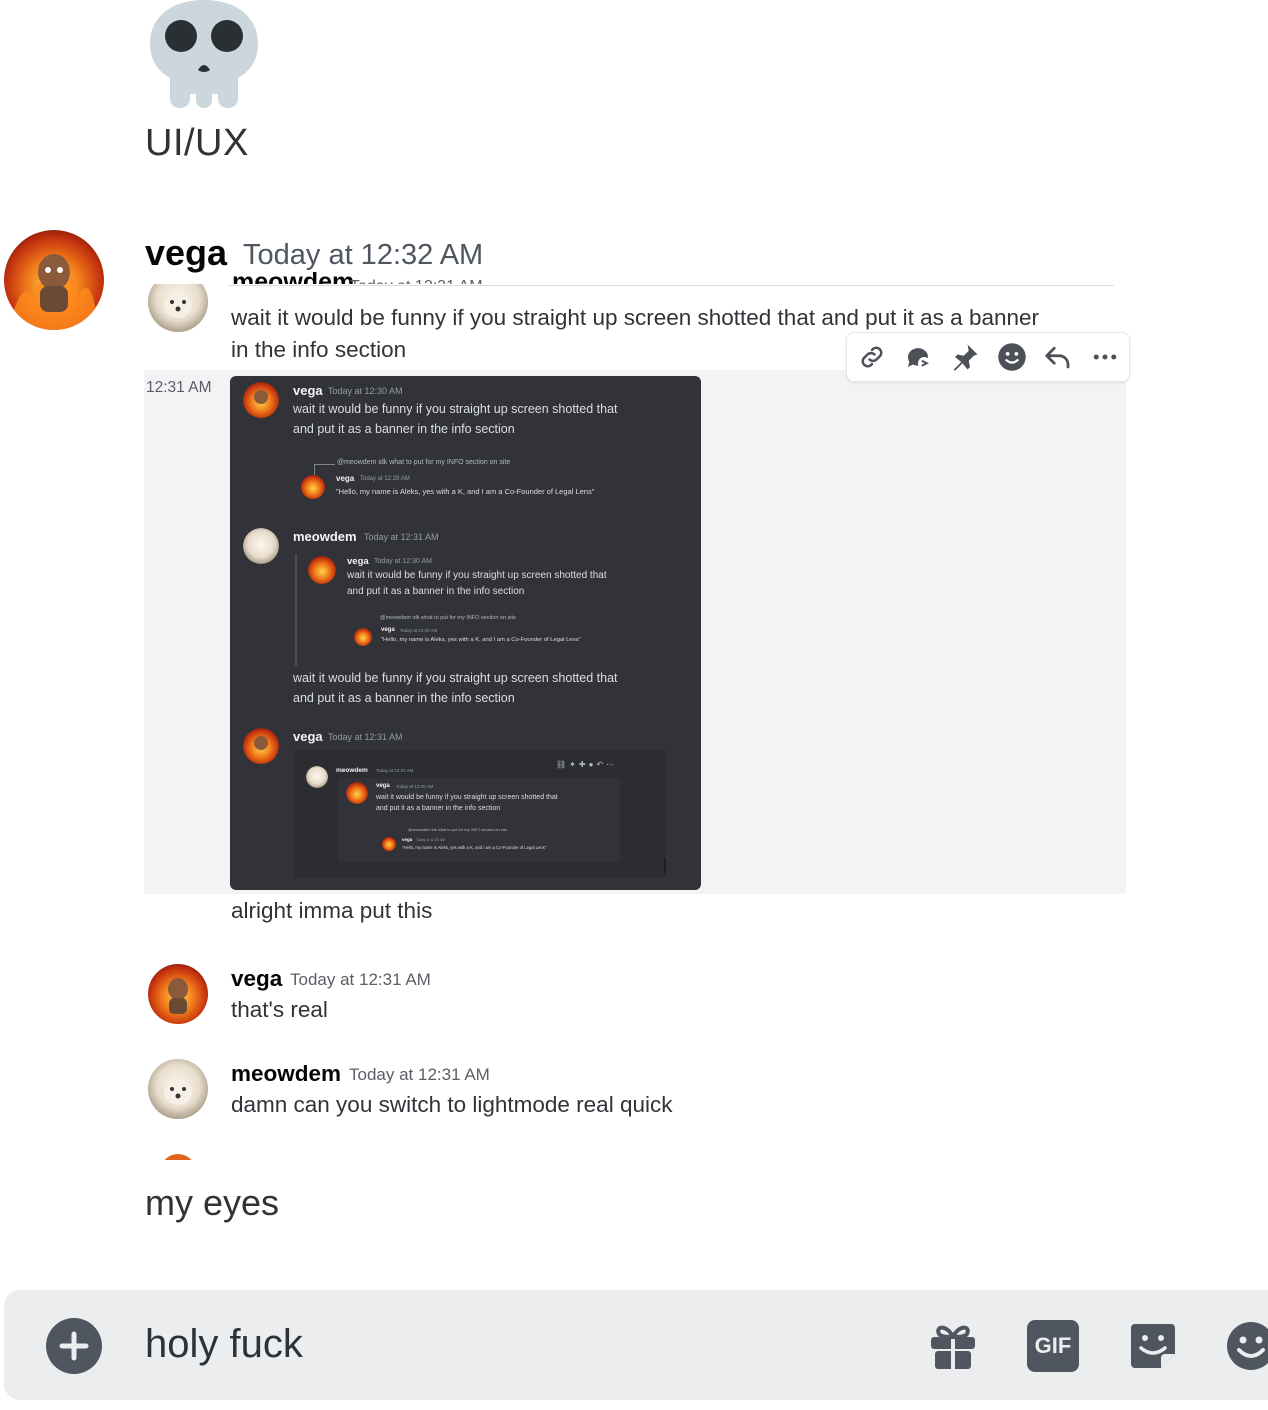 The image size is (1268, 1410). Describe the element at coordinates (1058, 357) in the screenshot. I see `reply-icon` at that location.